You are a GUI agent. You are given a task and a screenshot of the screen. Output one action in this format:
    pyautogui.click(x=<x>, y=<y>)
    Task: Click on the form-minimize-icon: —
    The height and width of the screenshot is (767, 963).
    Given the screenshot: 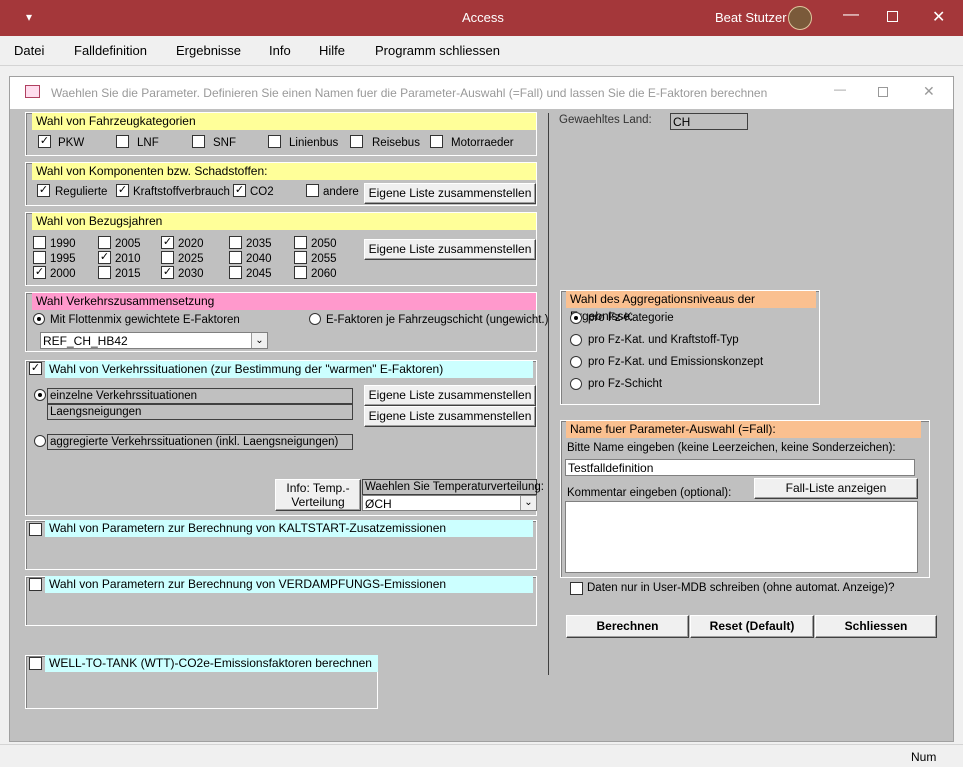 What is the action you would take?
    pyautogui.click(x=840, y=89)
    